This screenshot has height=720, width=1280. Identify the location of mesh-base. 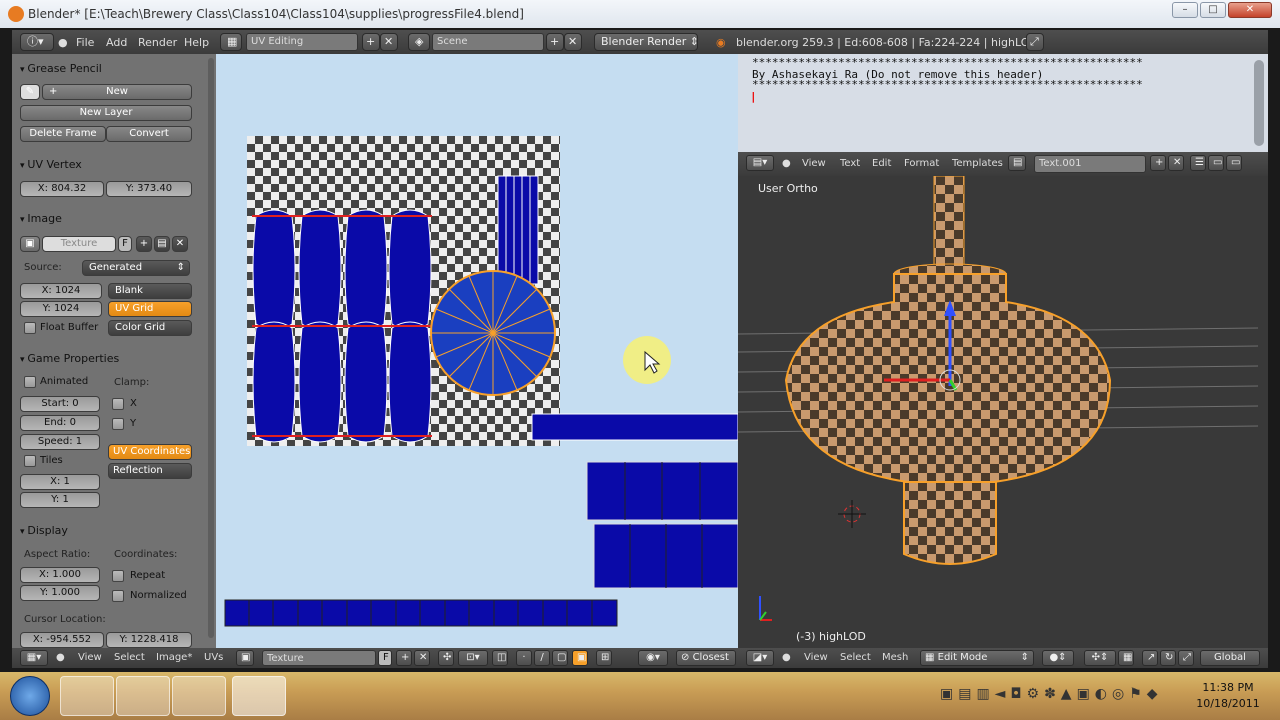
(950, 523).